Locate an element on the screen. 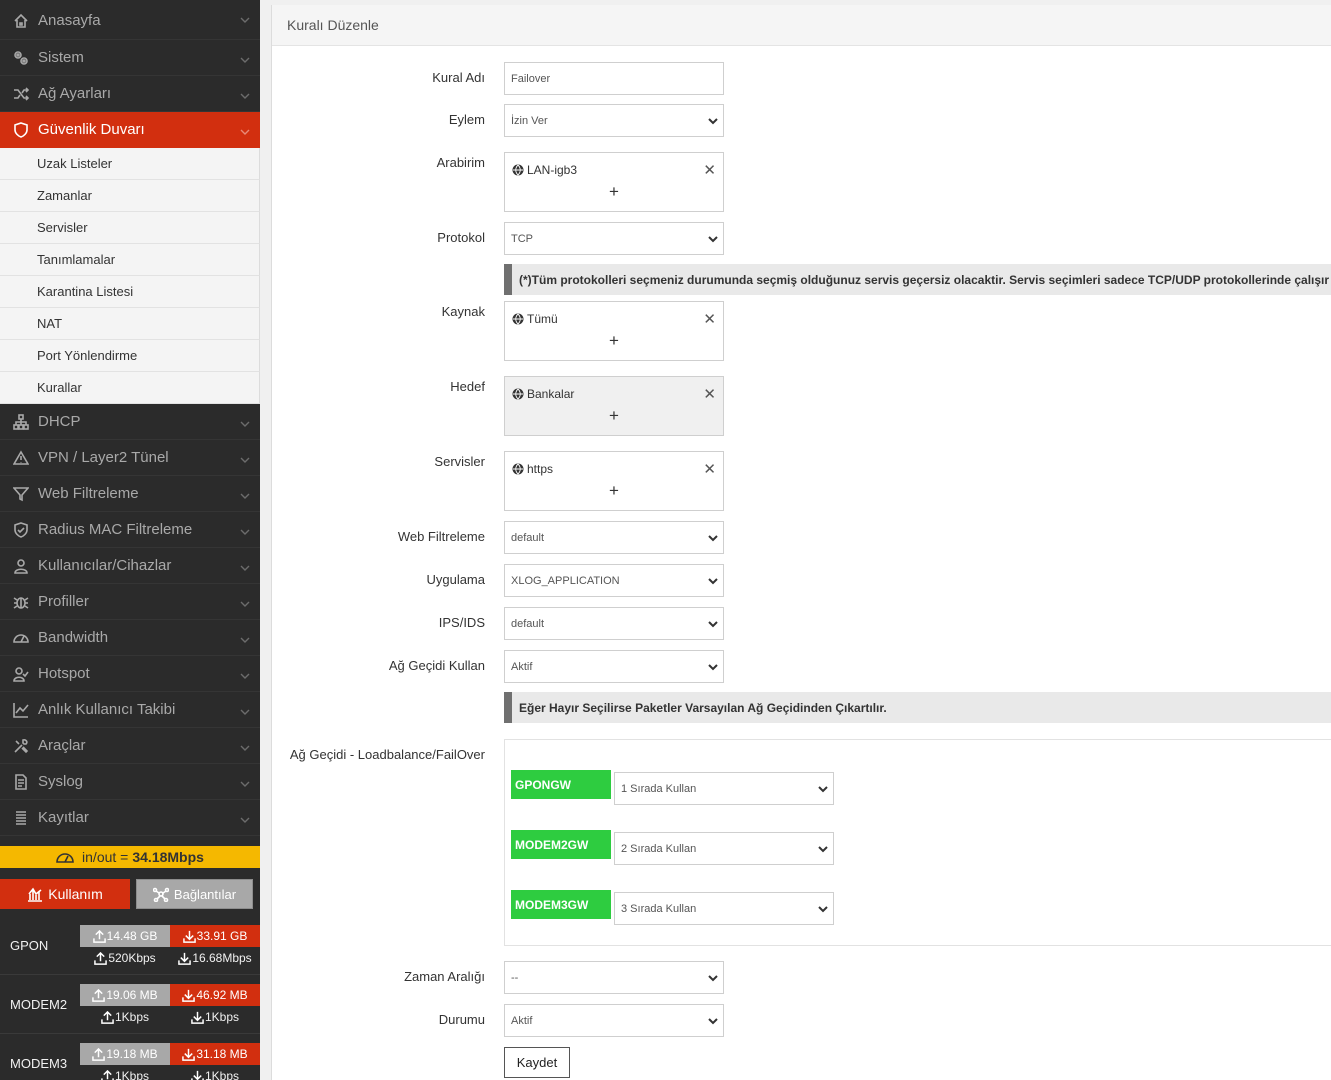  add-source-button: + is located at coordinates (614, 341).